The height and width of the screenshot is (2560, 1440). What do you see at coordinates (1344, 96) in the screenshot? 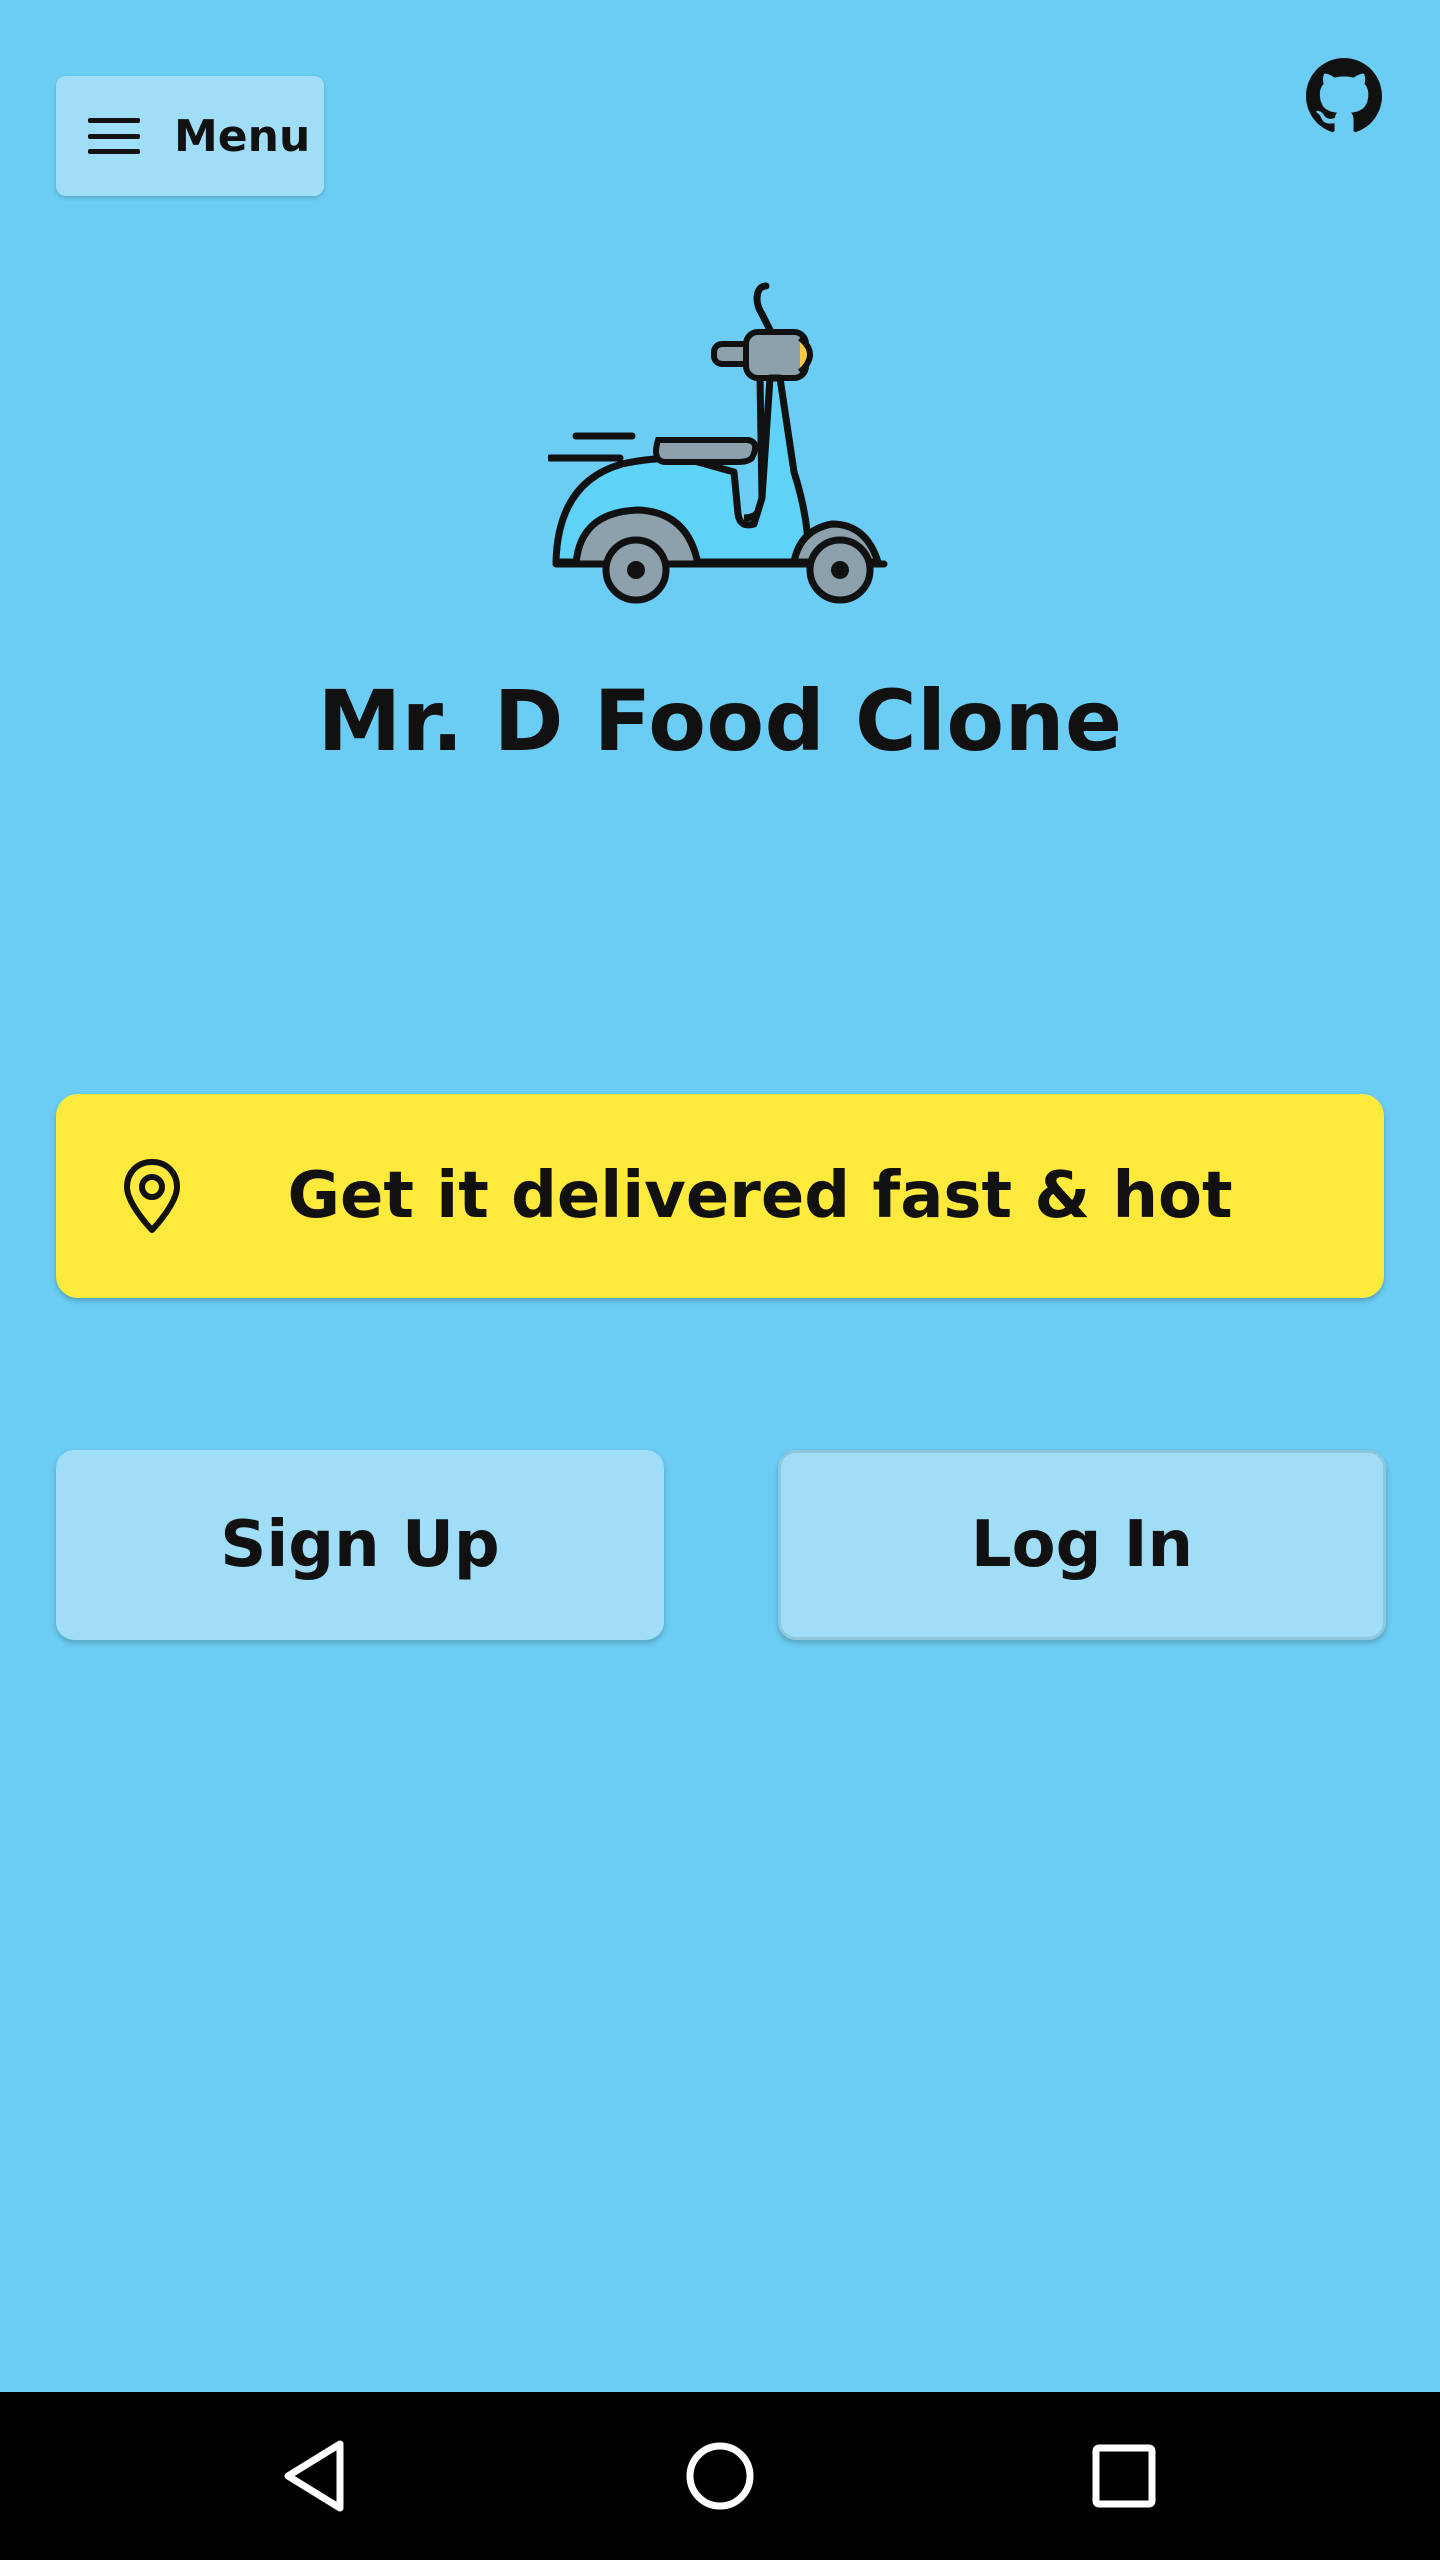
I see `github-icon` at bounding box center [1344, 96].